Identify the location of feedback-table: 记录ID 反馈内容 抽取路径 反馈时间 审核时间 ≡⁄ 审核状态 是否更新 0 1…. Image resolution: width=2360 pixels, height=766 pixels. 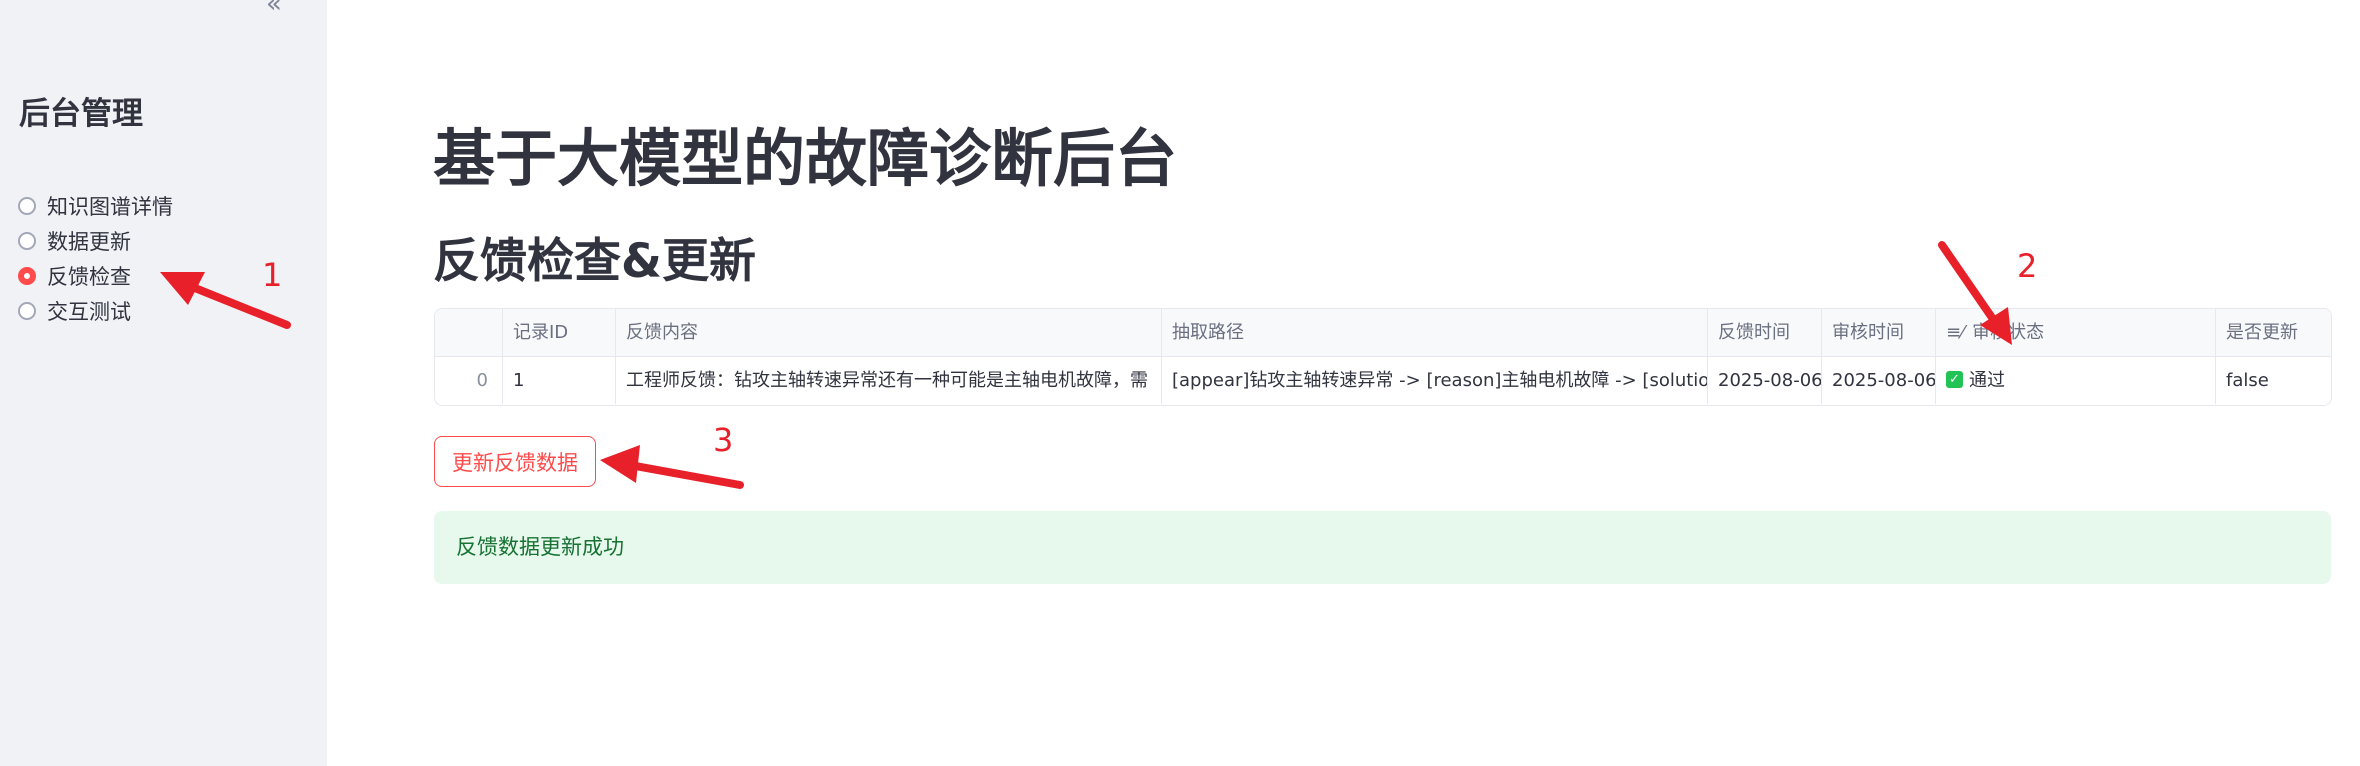
(1383, 357).